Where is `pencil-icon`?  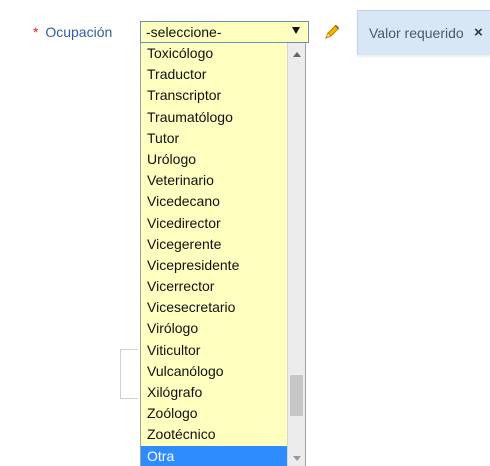
pencil-icon is located at coordinates (332, 32).